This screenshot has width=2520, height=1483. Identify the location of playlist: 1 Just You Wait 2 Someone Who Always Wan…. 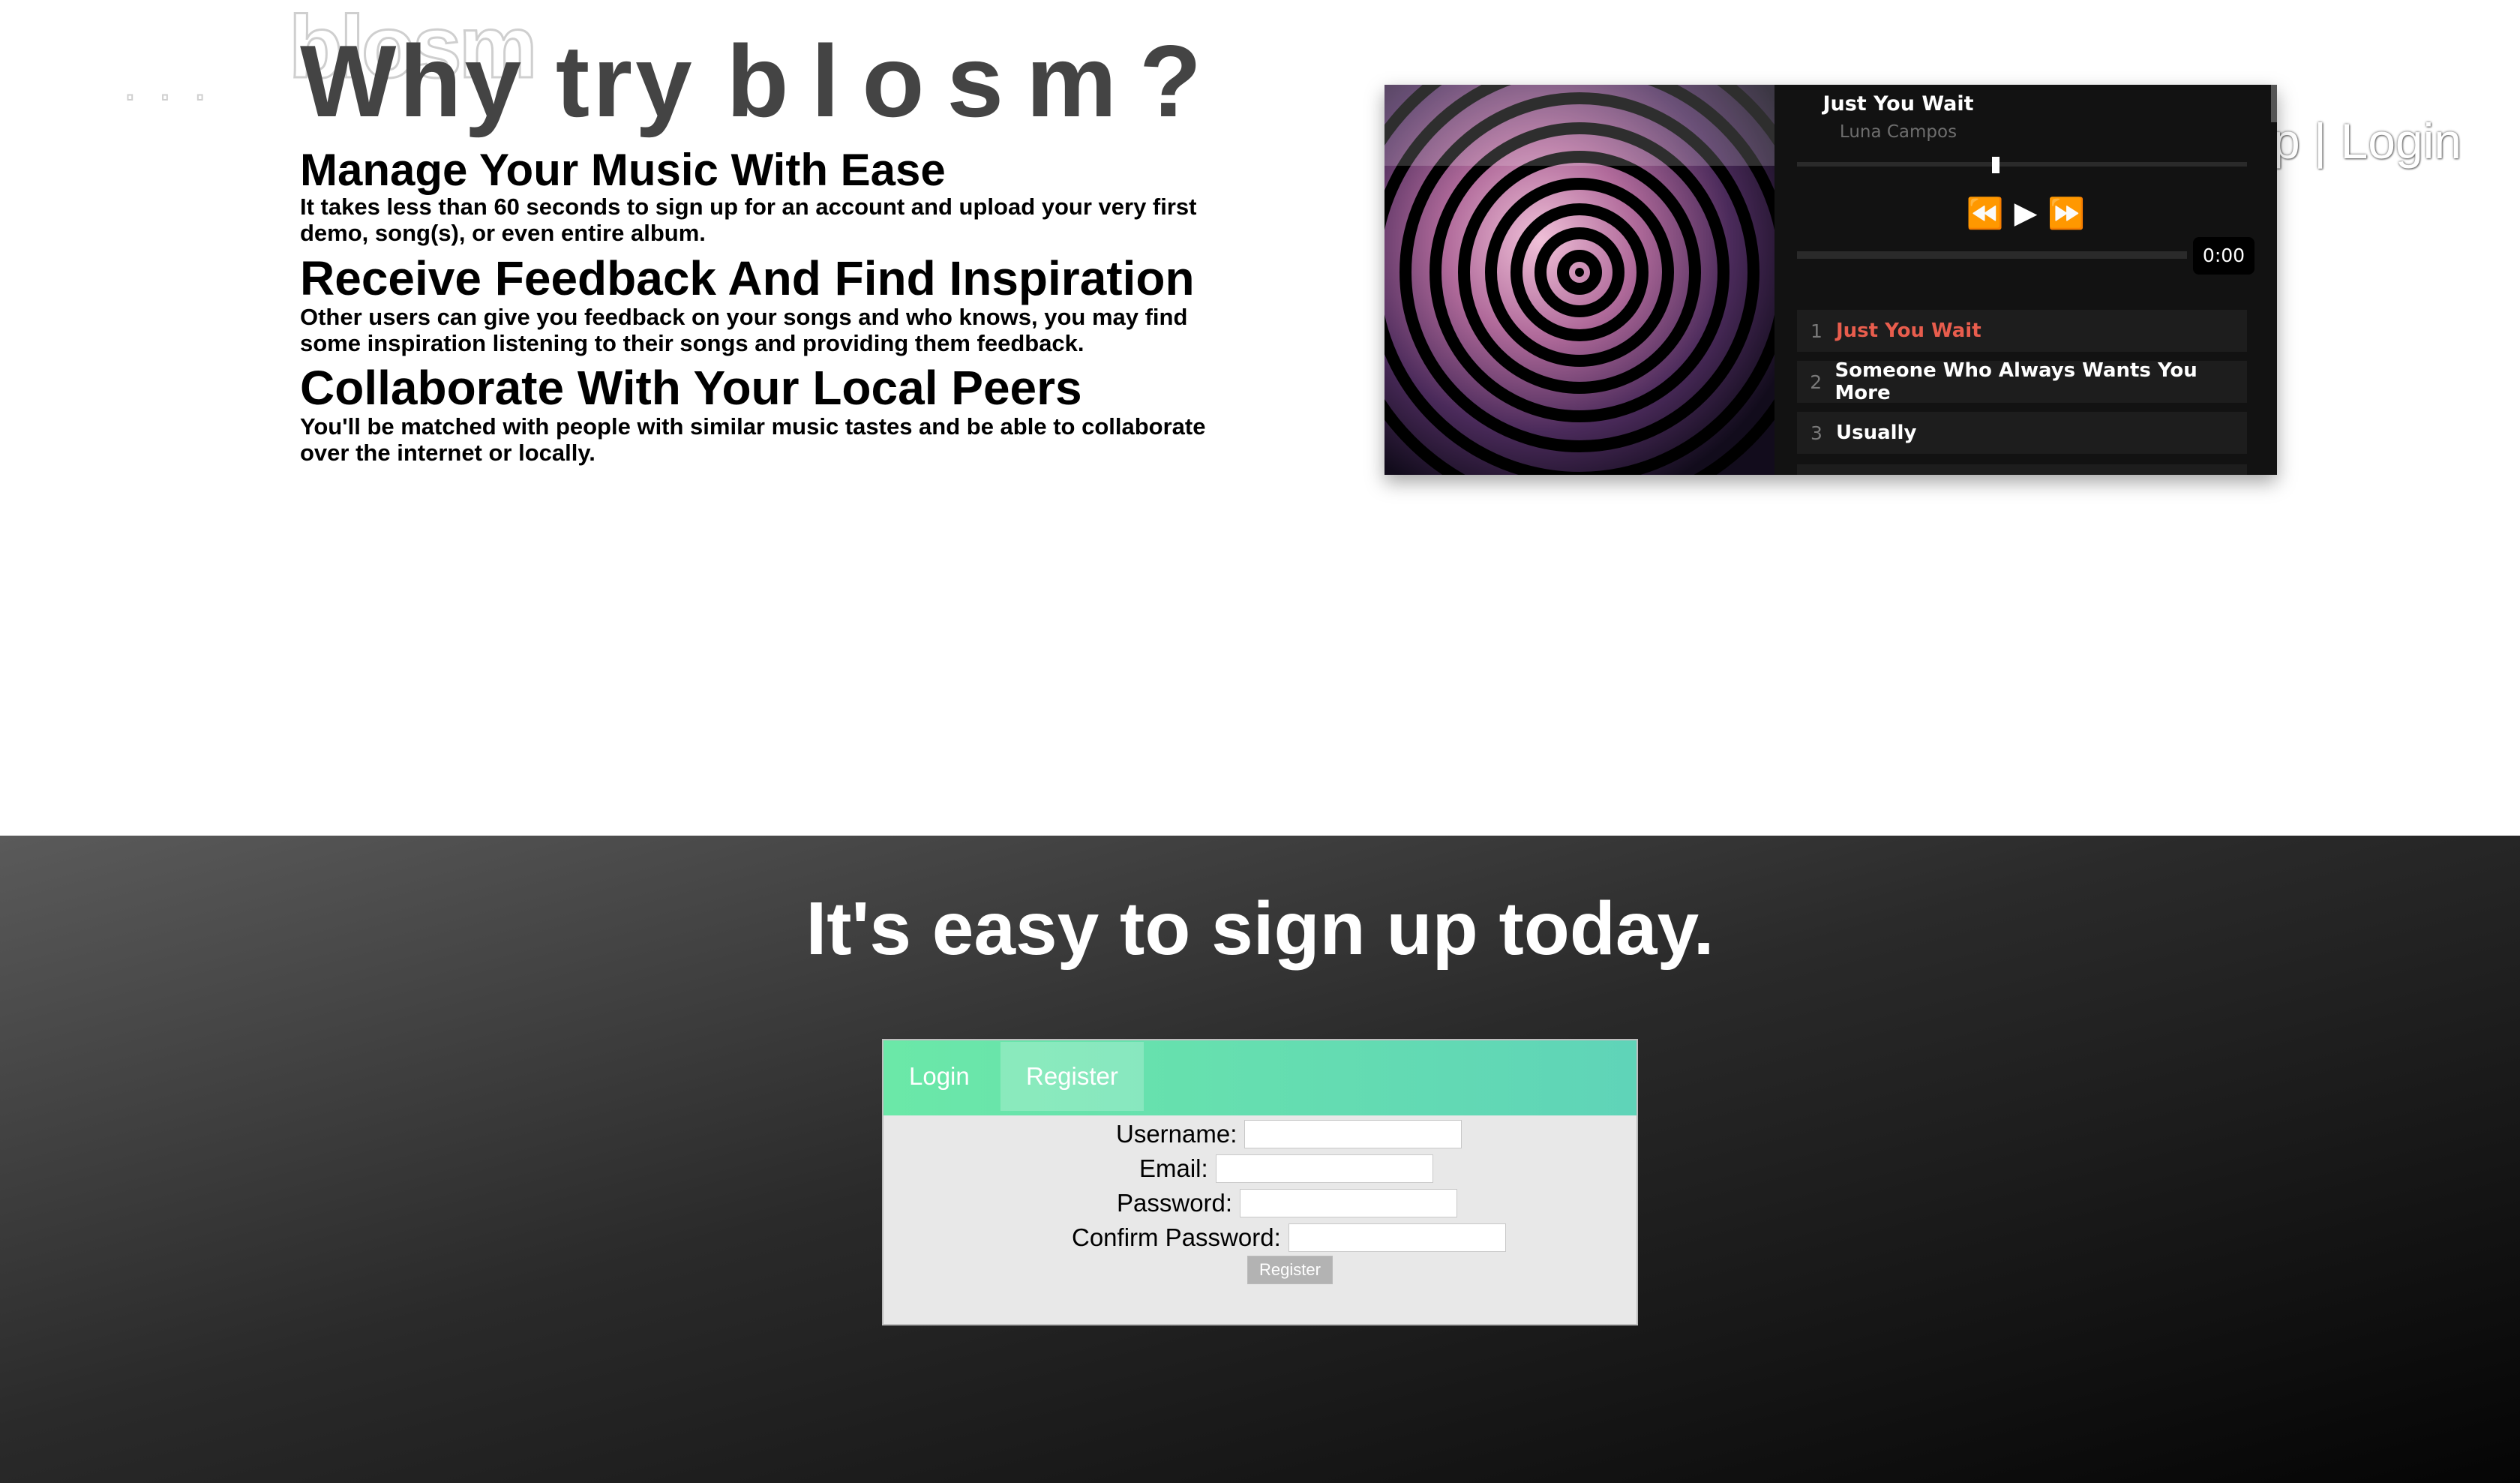
(2022, 386).